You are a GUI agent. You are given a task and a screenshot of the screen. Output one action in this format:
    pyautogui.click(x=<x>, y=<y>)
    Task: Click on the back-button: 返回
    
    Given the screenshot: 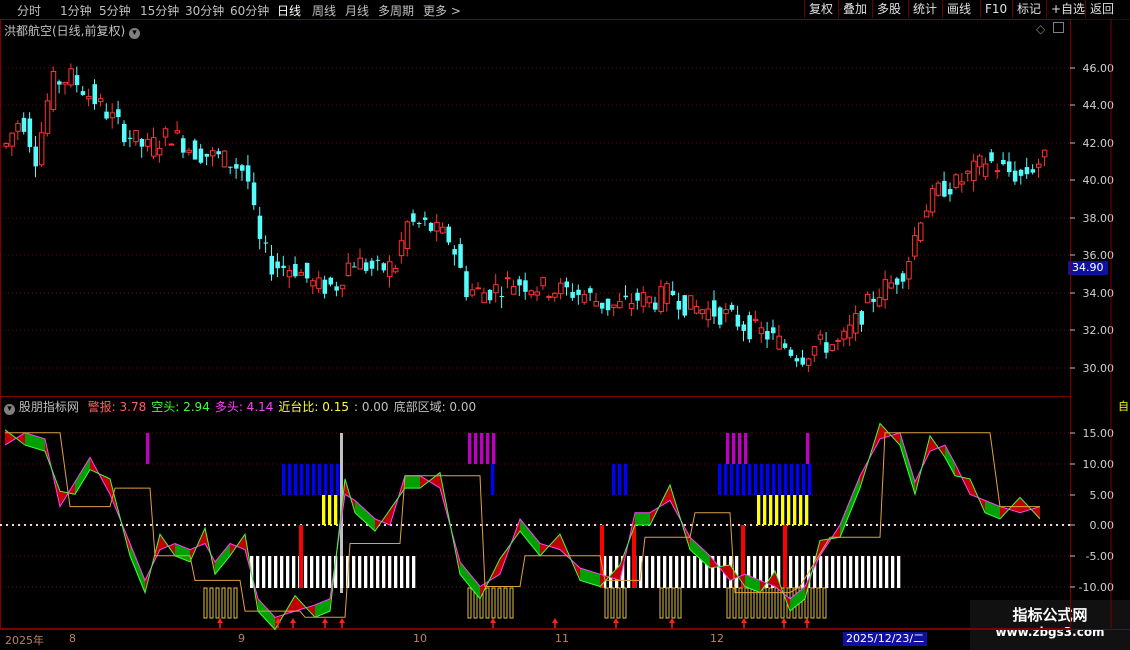 What is the action you would take?
    pyautogui.click(x=1101, y=9)
    